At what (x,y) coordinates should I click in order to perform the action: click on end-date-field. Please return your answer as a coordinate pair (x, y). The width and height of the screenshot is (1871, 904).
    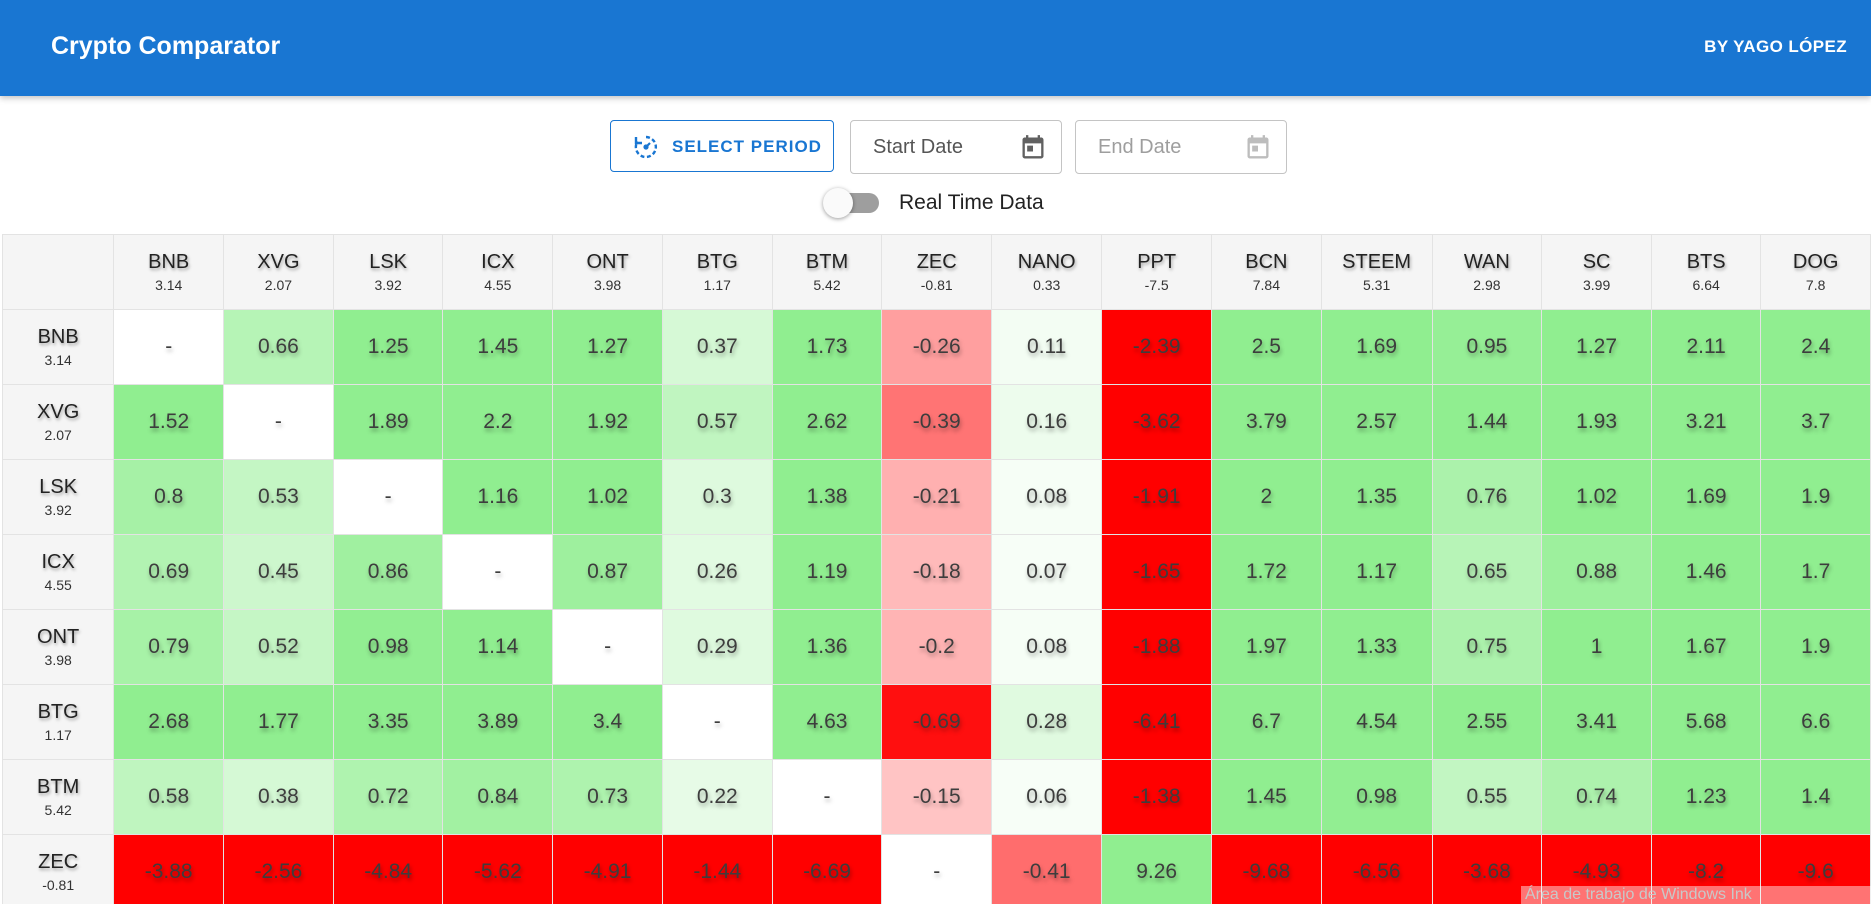
    Looking at the image, I should click on (1181, 147).